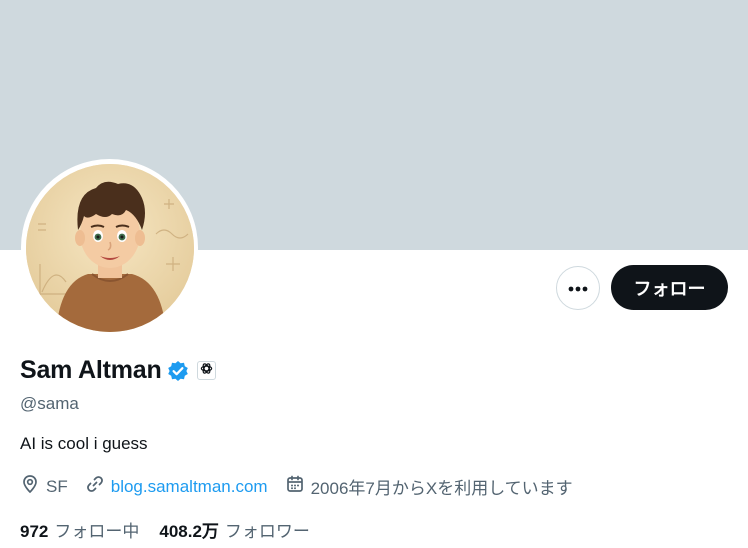 The width and height of the screenshot is (748, 548). I want to click on display-name: Sam Altman, so click(91, 370).